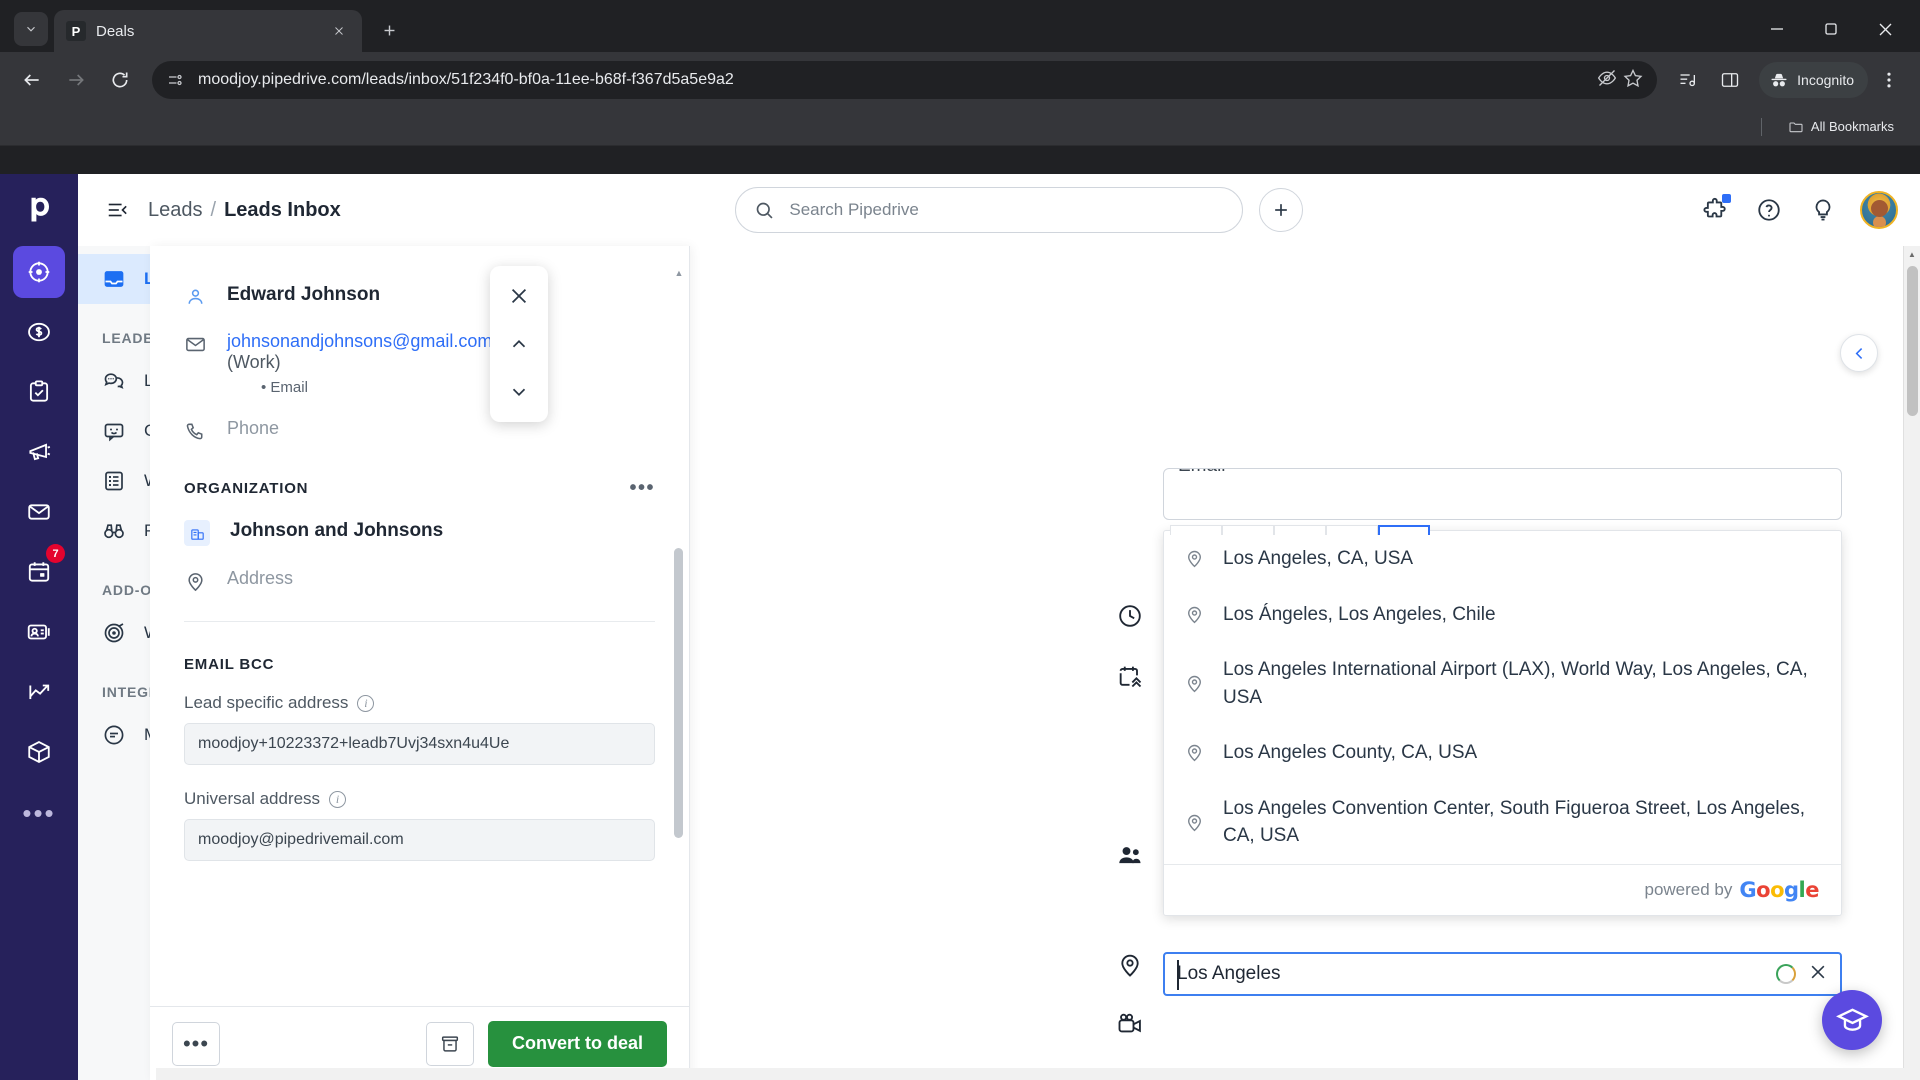  Describe the element at coordinates (175, 80) in the screenshot. I see `page-info-icon` at that location.